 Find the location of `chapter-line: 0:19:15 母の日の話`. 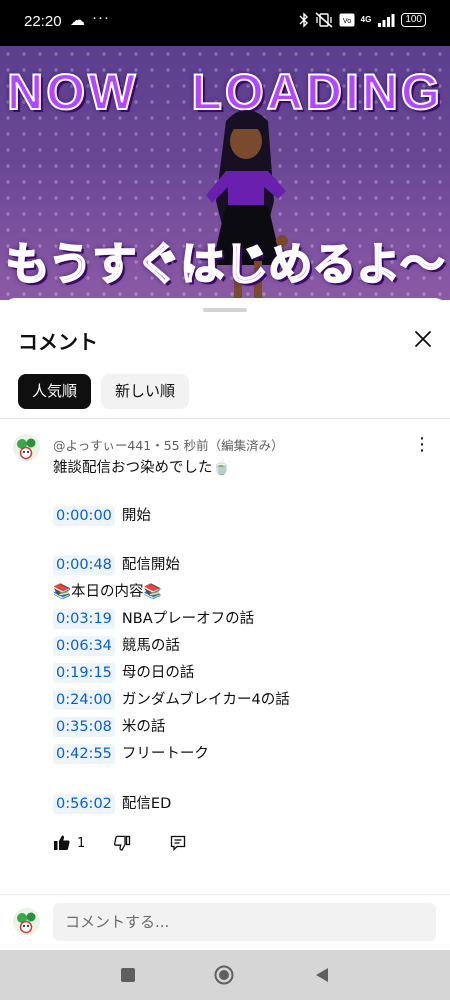

chapter-line: 0:19:15 母の日の話 is located at coordinates (123, 673).